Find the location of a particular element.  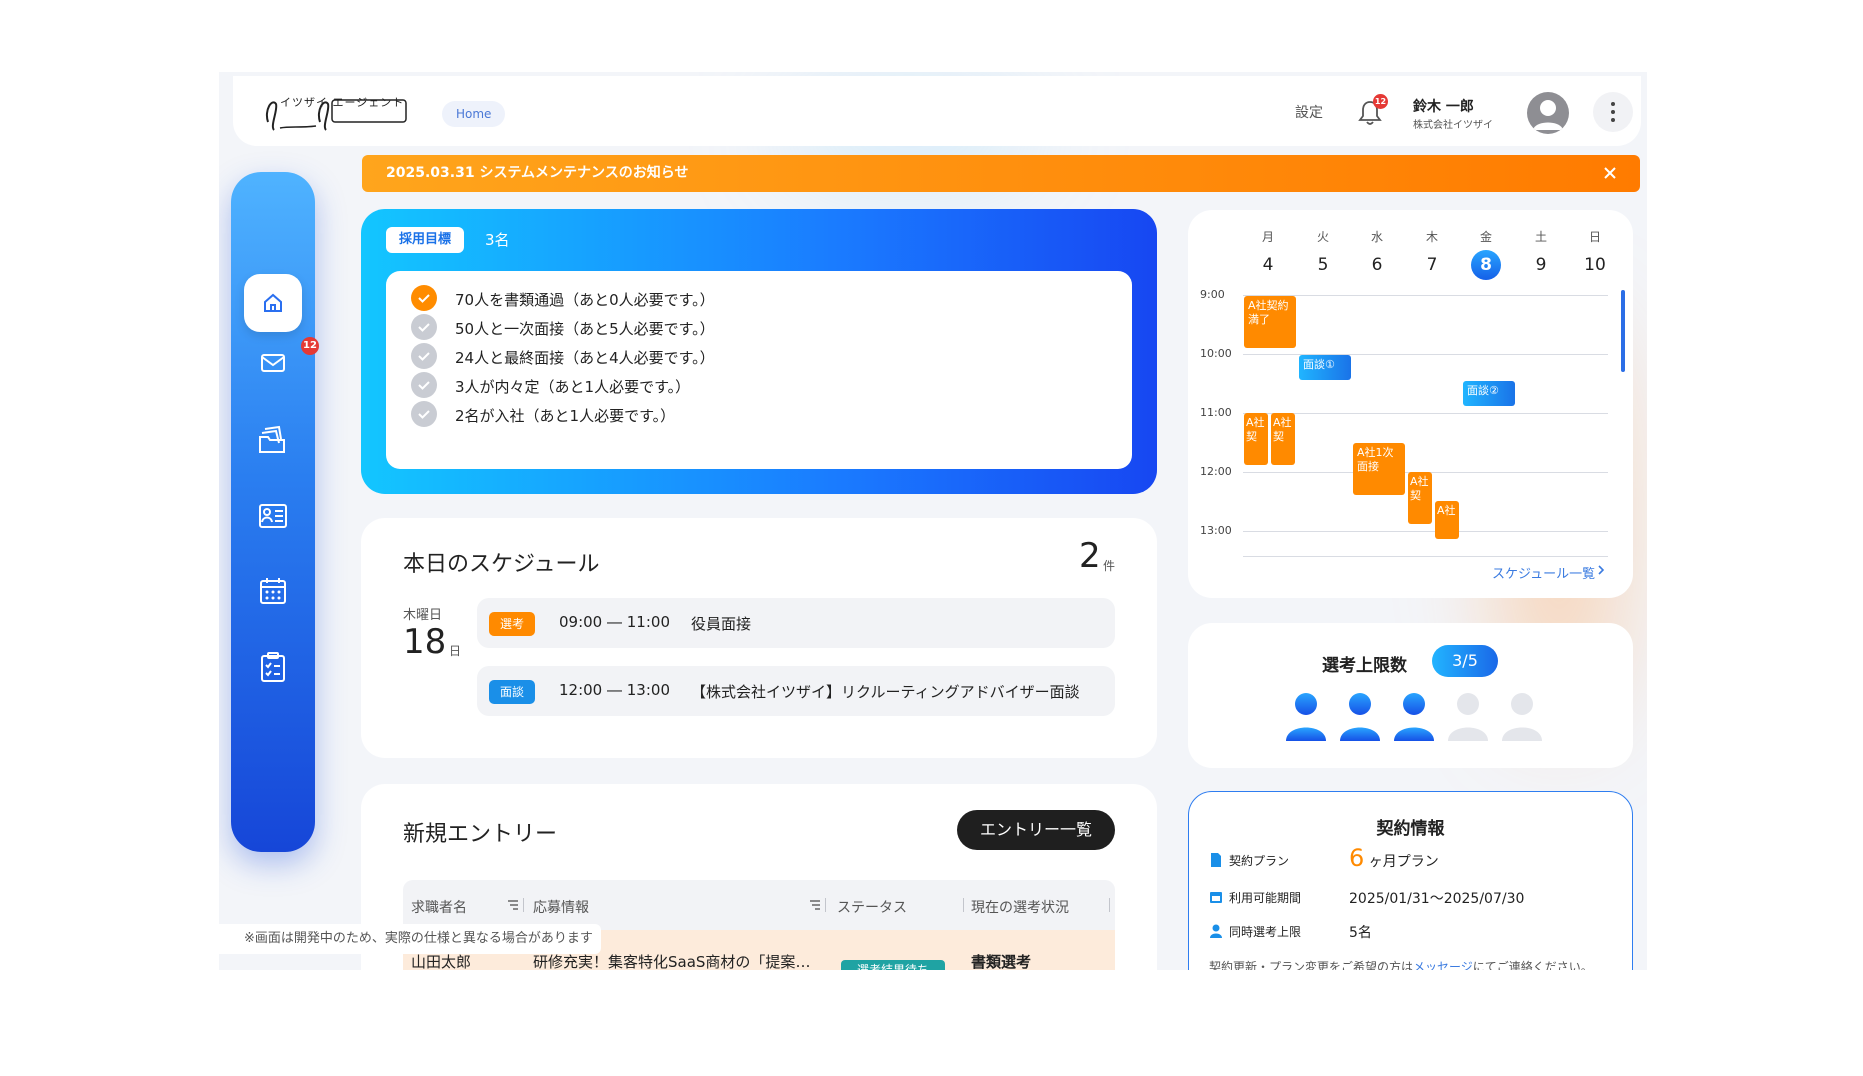

schedule-badge: 面談 is located at coordinates (512, 692).